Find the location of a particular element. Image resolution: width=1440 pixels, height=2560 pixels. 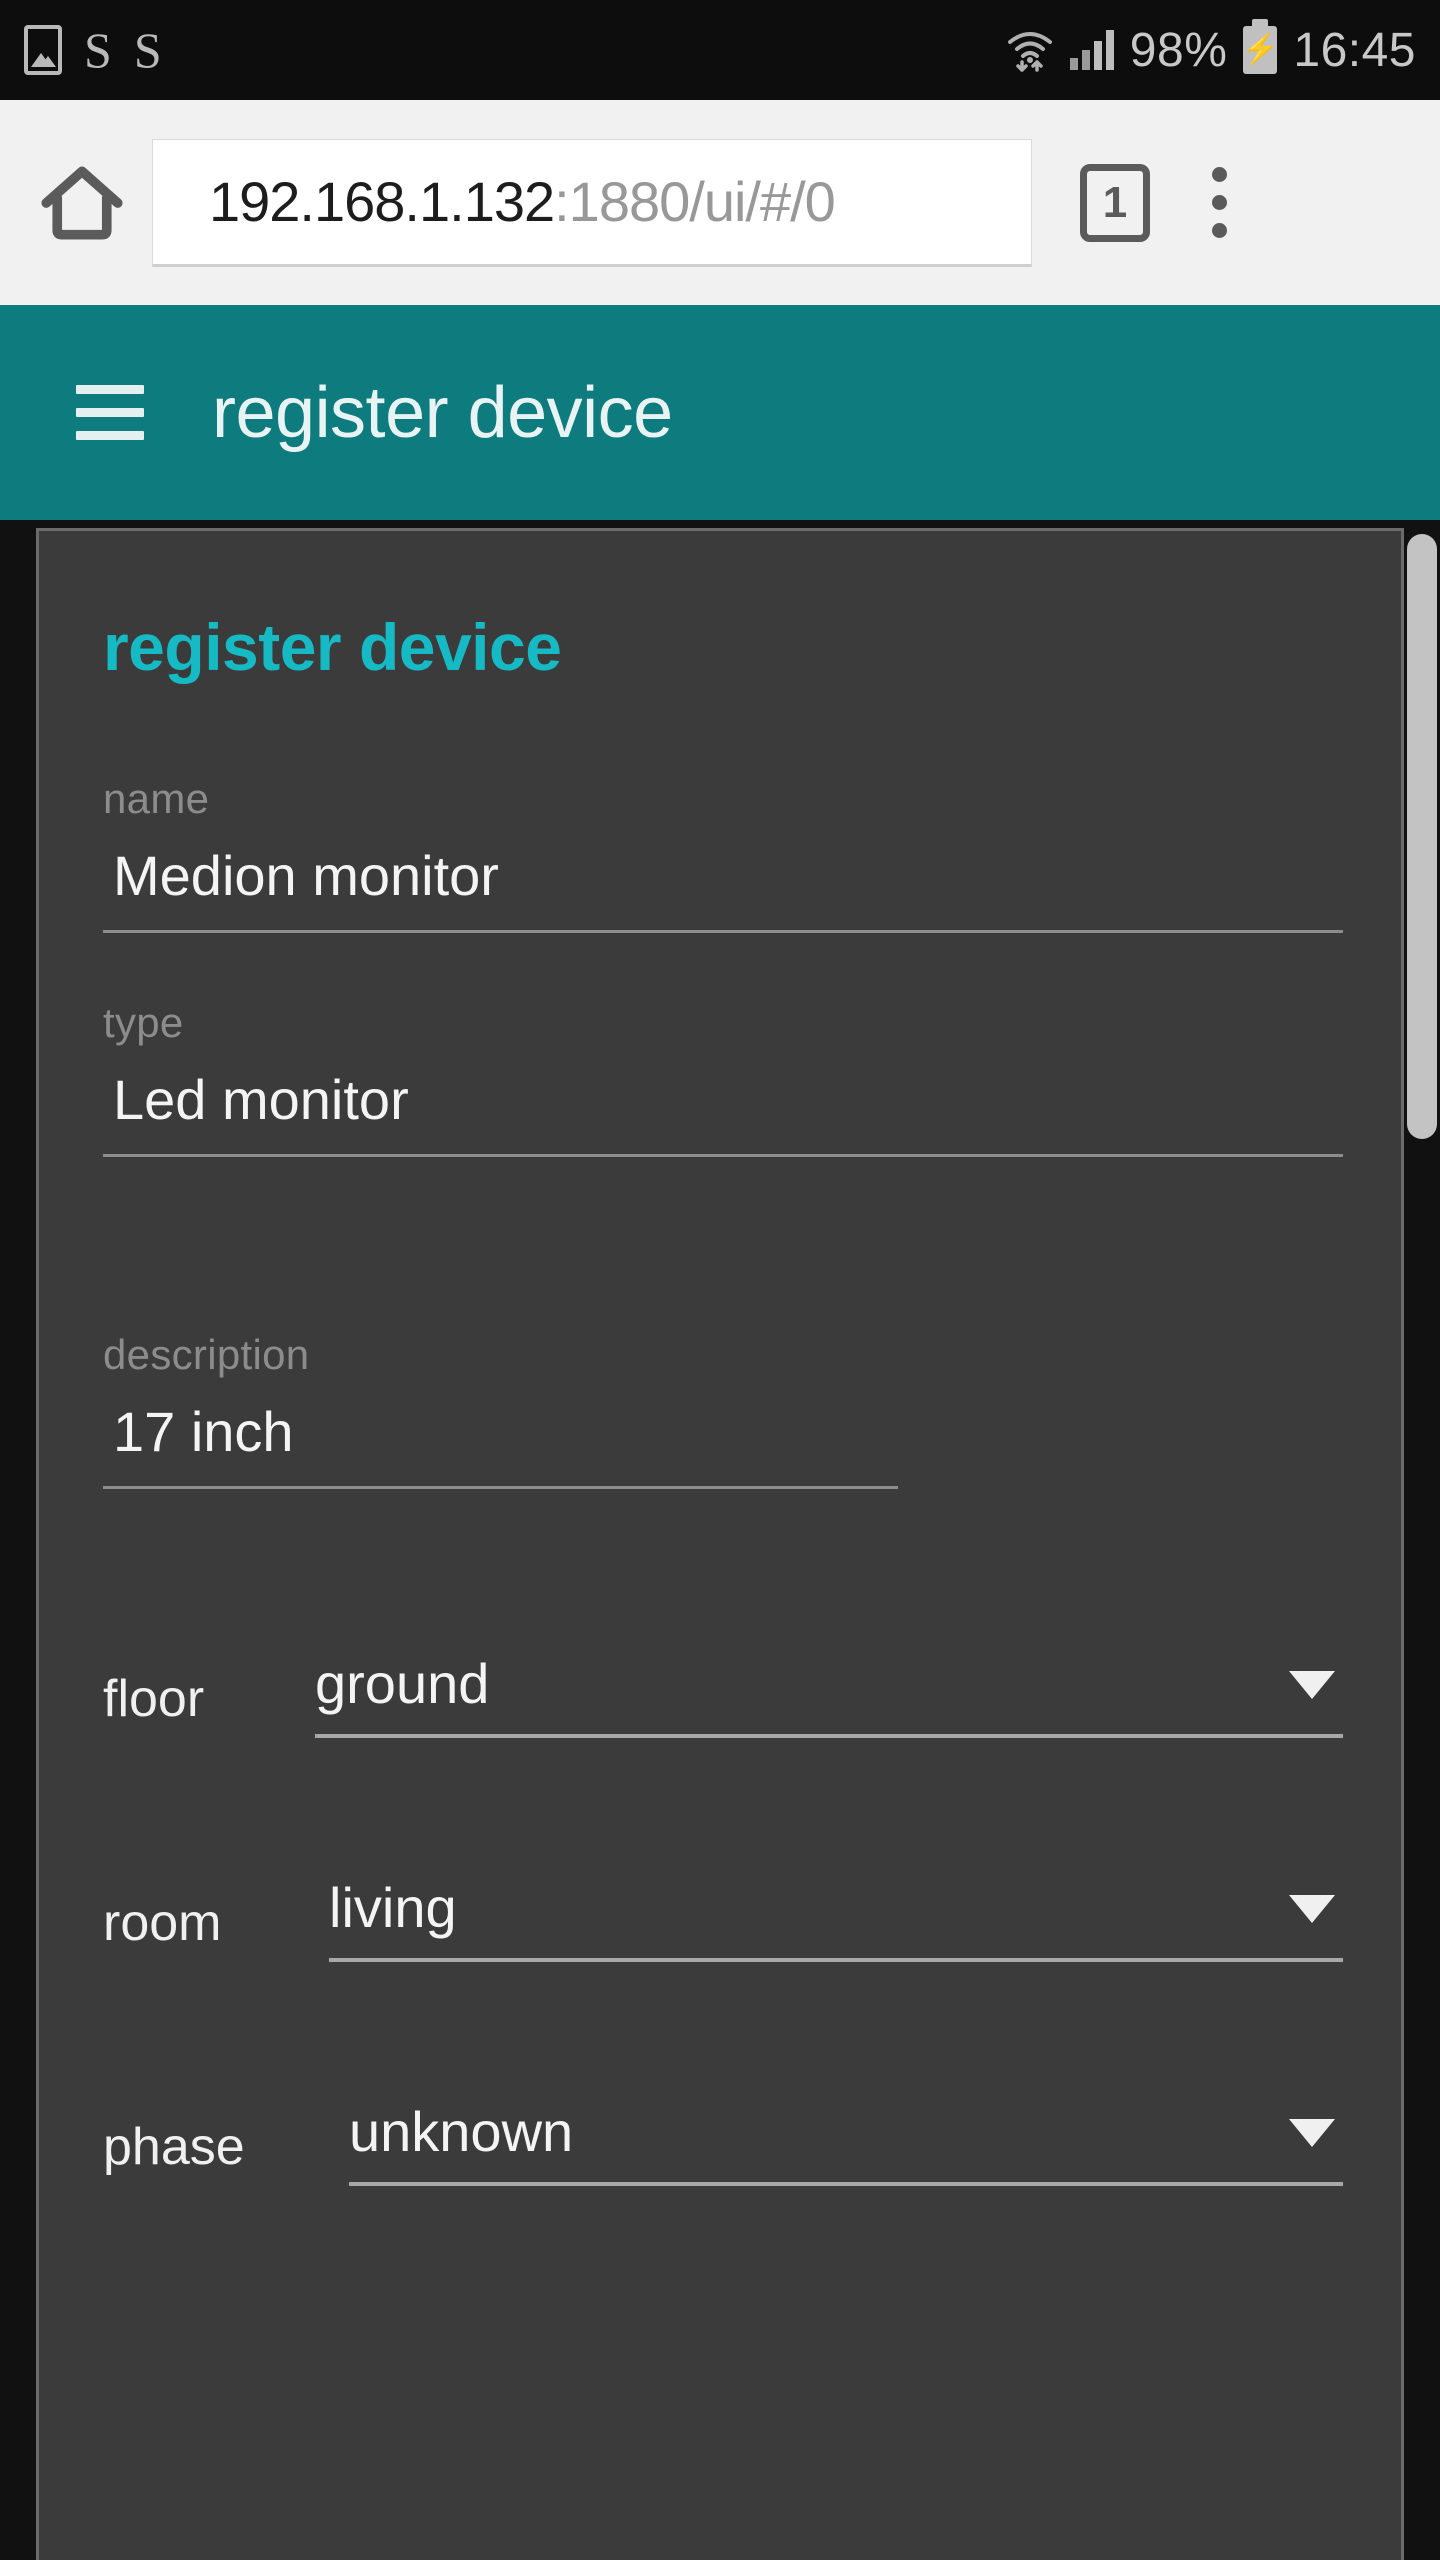

status-bar-notifications: S S is located at coordinates (93, 50).